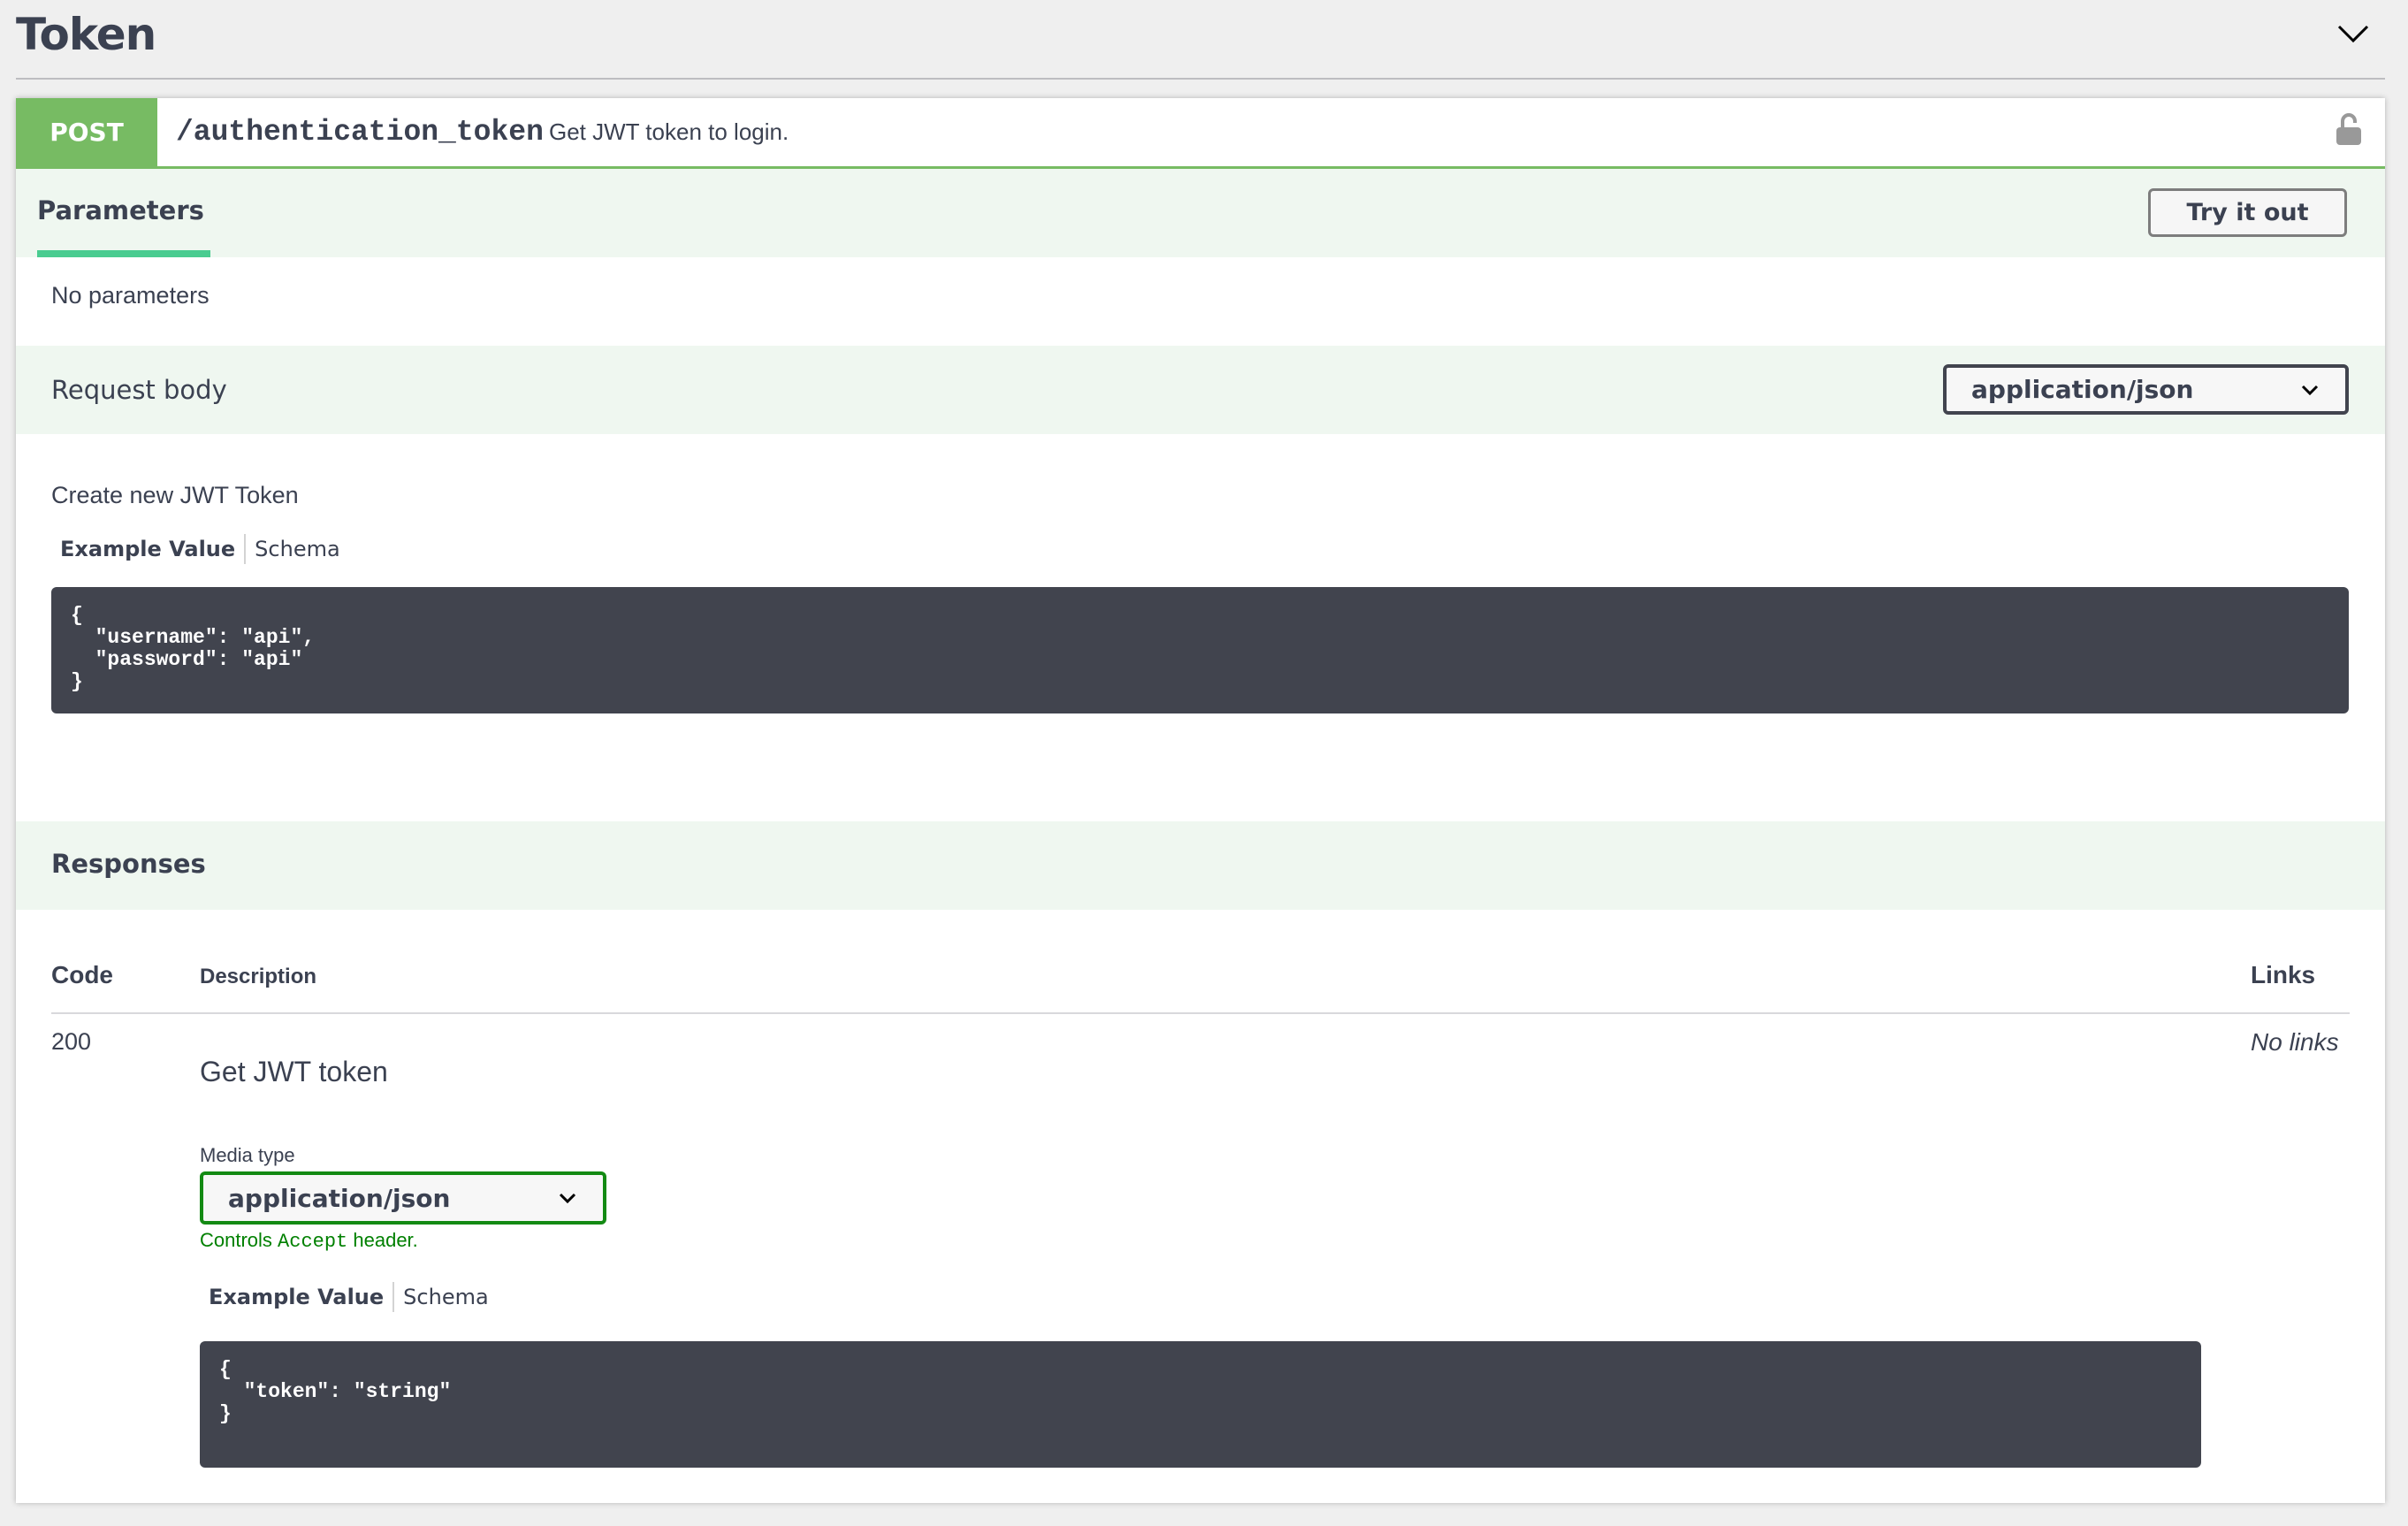 Image resolution: width=2408 pixels, height=1526 pixels. I want to click on request-example-code: { "username": "api", "password": "api" }, so click(1200, 650).